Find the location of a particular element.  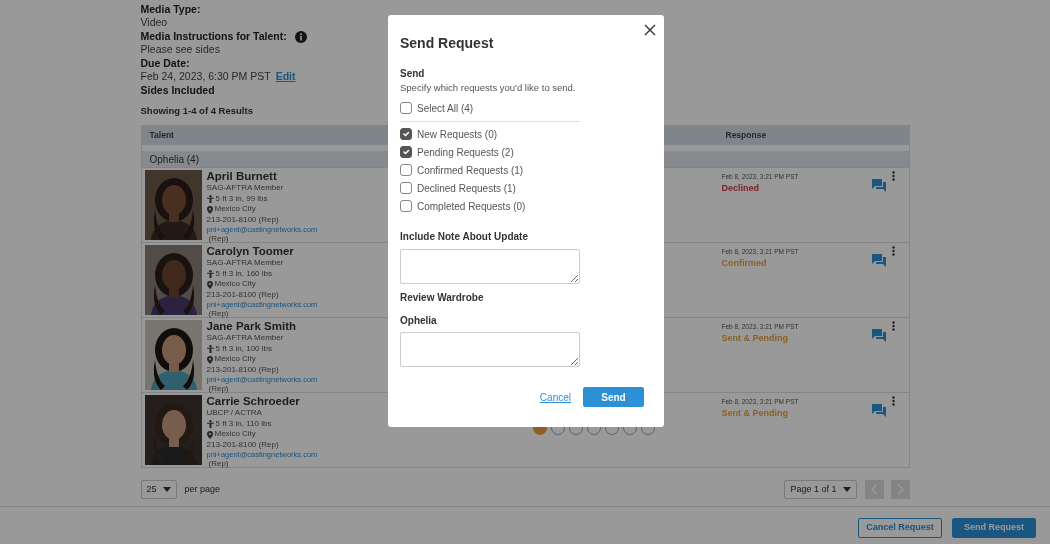

field-label: Media Instructions for Talent: is located at coordinates (213, 36).